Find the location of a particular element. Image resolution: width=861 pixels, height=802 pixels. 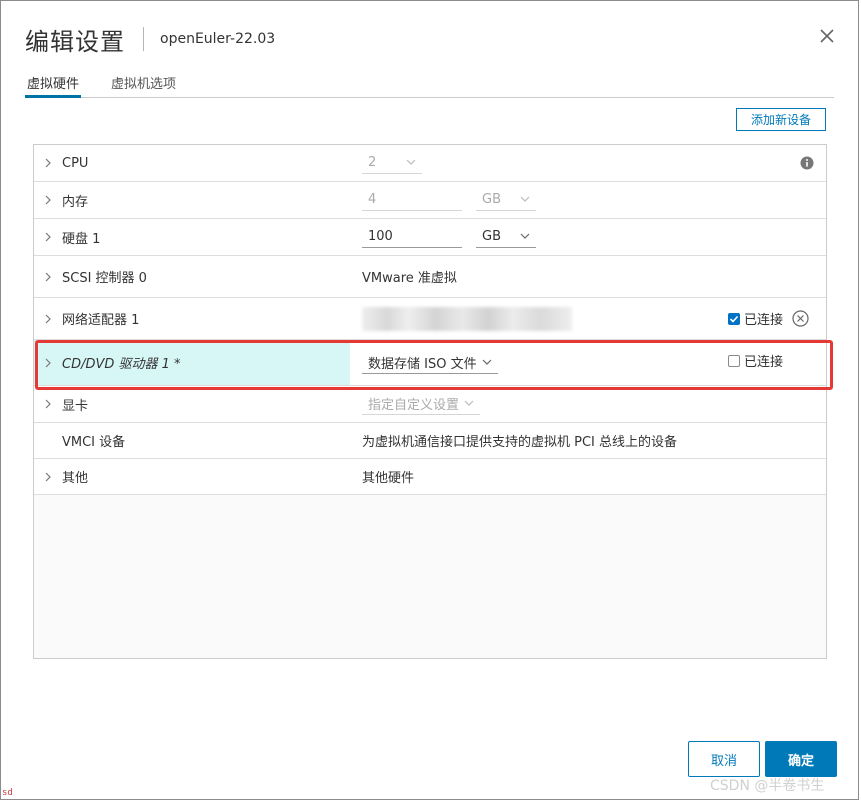

network-connected-checkbox is located at coordinates (734, 318).